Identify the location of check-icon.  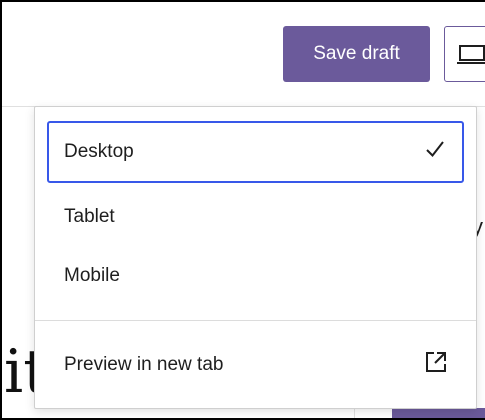
(435, 152).